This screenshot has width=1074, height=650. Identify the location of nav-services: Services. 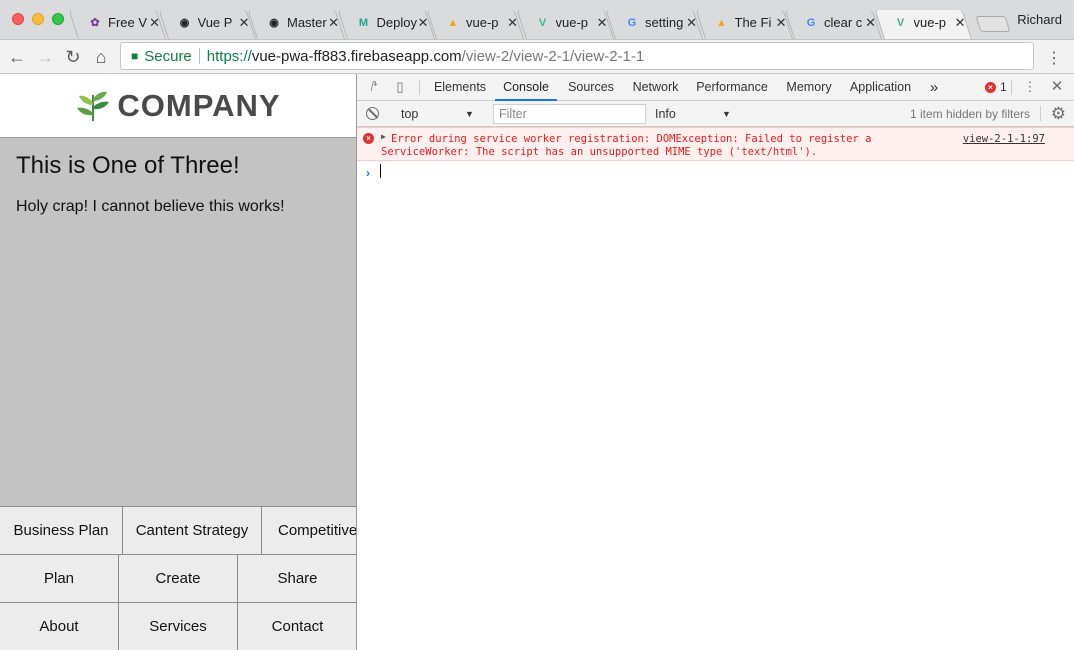
(178, 626).